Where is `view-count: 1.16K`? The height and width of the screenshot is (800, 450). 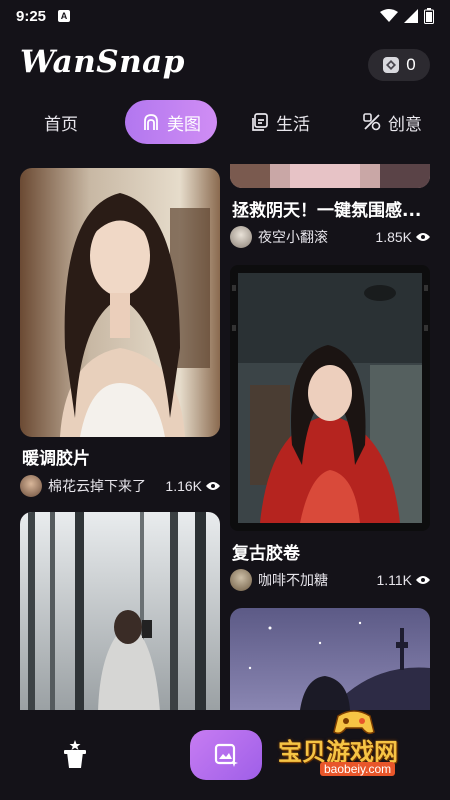
view-count: 1.16K is located at coordinates (192, 486).